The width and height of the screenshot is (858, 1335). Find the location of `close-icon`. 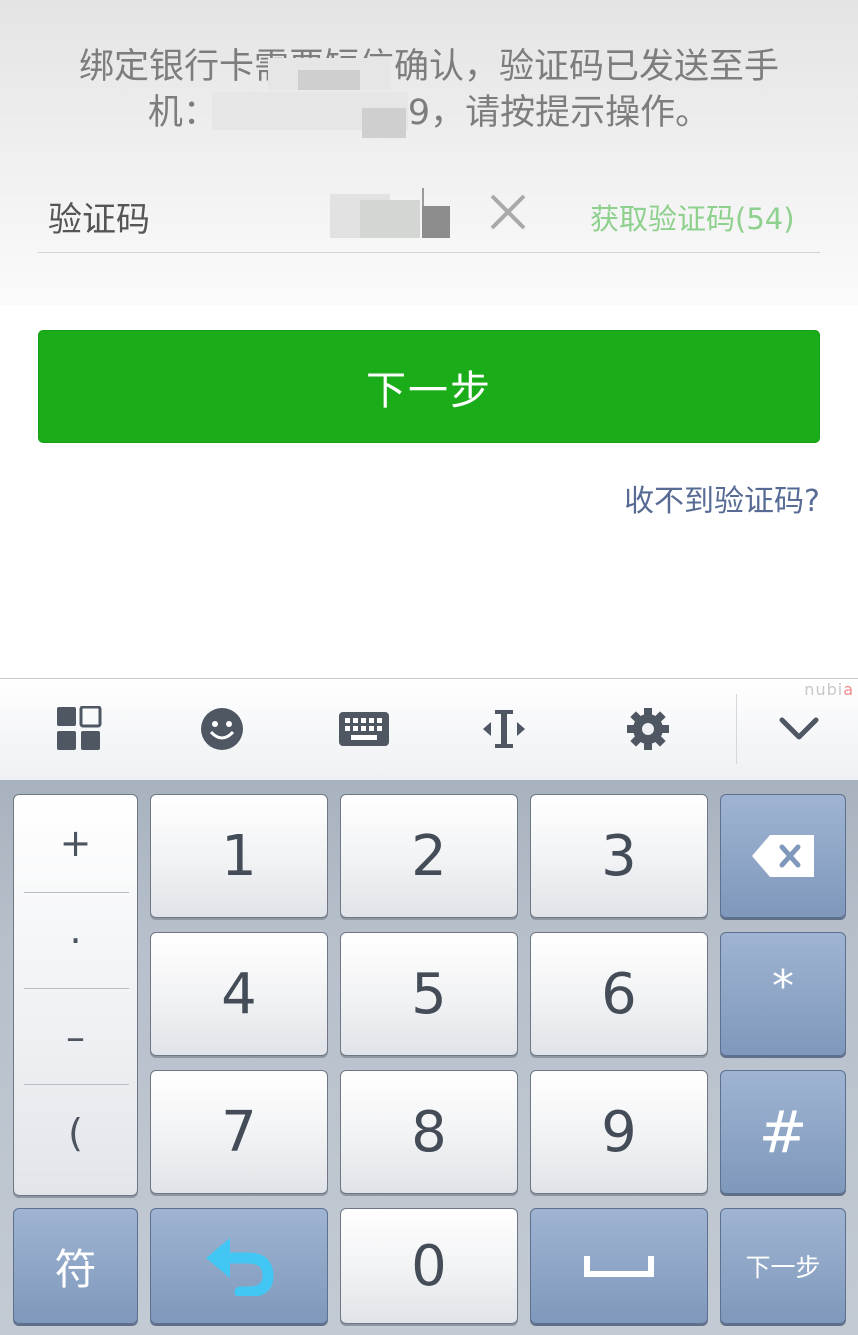

close-icon is located at coordinates (508, 212).